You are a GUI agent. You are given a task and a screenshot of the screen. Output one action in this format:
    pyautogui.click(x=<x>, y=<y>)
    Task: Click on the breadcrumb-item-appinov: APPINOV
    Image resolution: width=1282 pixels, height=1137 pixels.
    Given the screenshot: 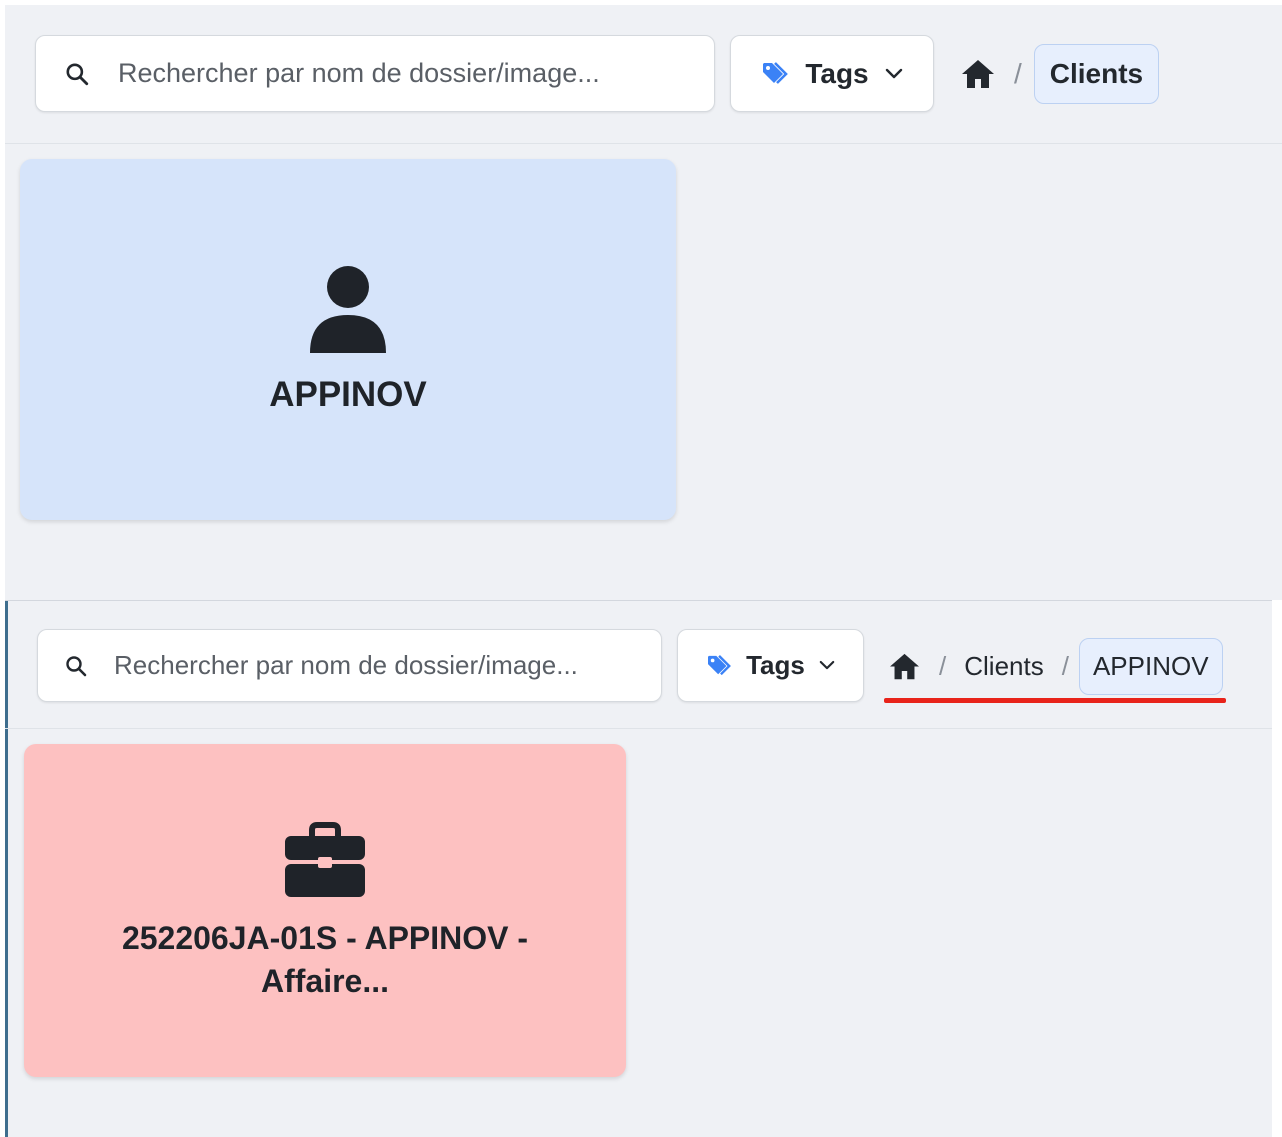 What is the action you would take?
    pyautogui.click(x=1150, y=666)
    